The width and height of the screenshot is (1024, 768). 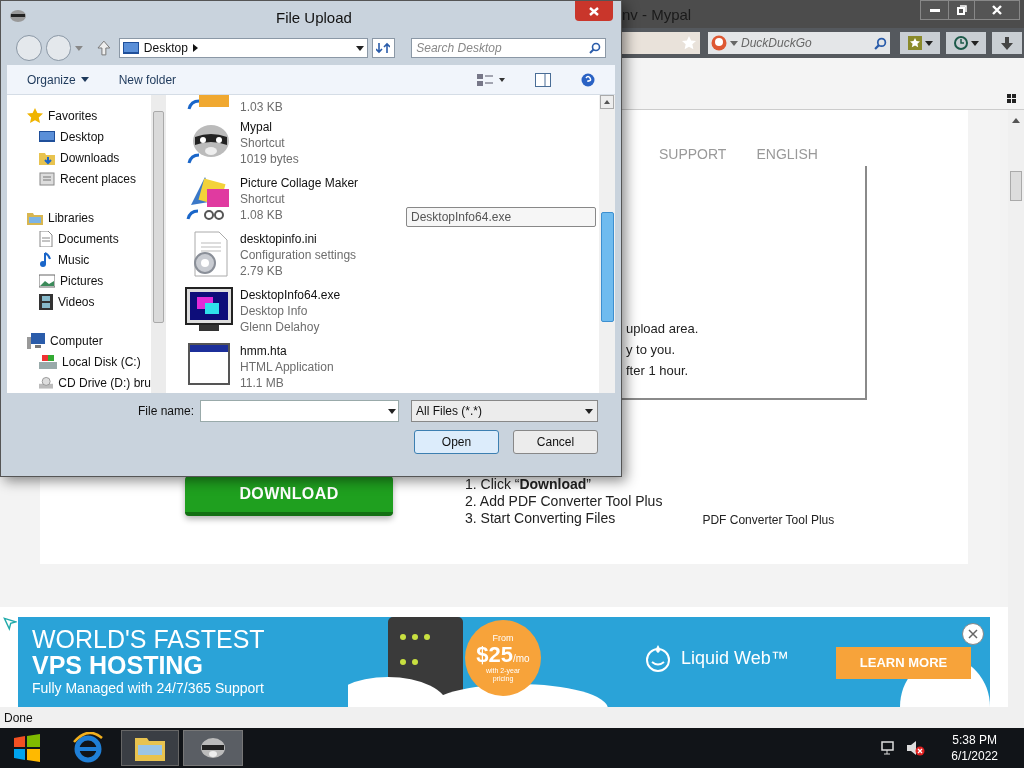 What do you see at coordinates (521, 658) in the screenshot?
I see `price-unit: /mo` at bounding box center [521, 658].